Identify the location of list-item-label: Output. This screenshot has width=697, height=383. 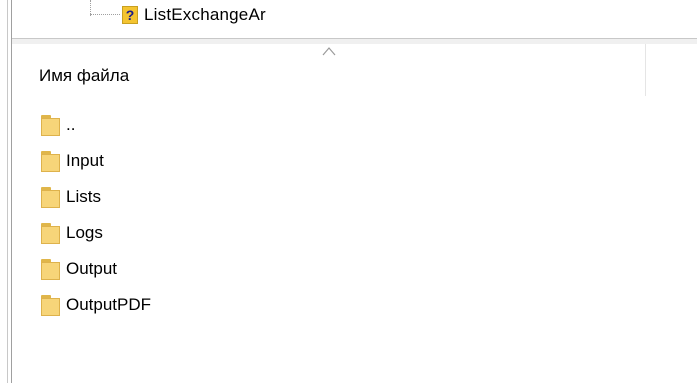
(92, 268).